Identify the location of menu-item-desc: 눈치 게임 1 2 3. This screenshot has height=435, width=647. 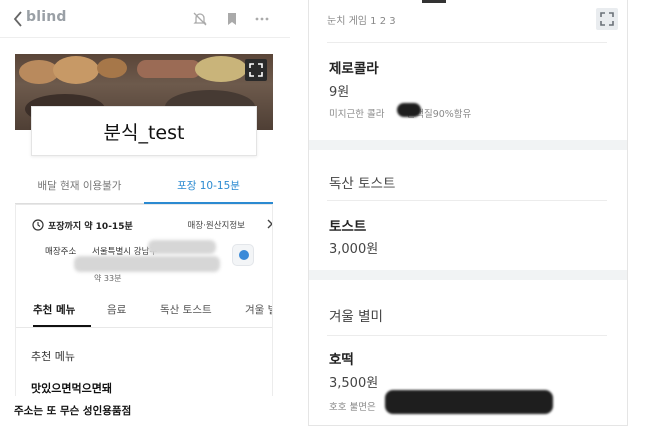
(361, 21).